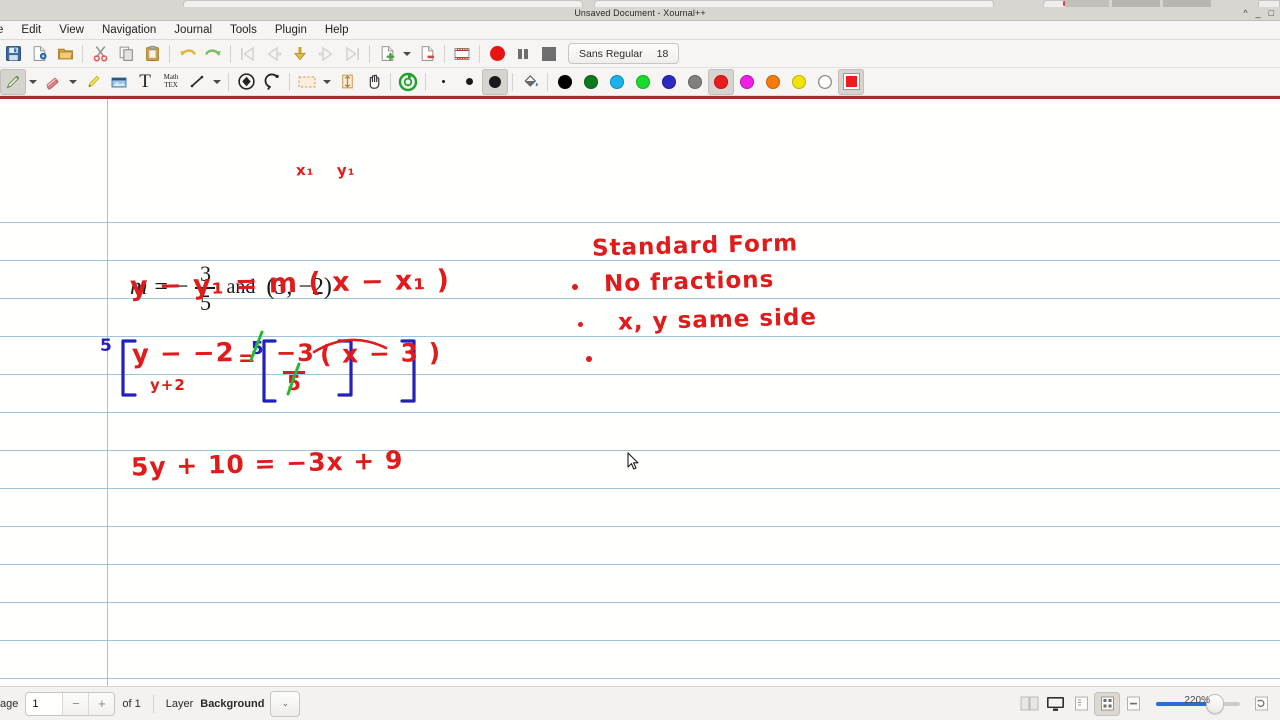 The image size is (1280, 720). I want to click on color-cyan, so click(617, 82).